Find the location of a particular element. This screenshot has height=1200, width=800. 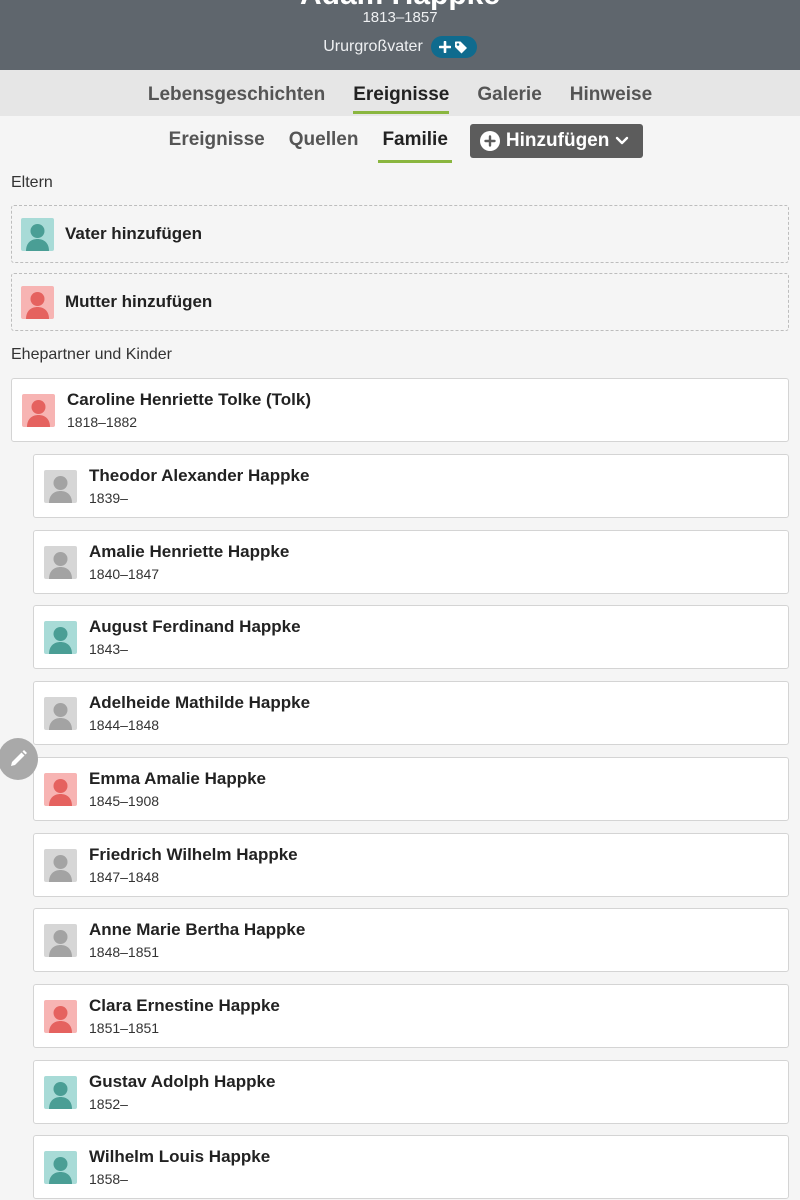

child-card: Clara Ernestine Happke 1851–1851 is located at coordinates (411, 1016).